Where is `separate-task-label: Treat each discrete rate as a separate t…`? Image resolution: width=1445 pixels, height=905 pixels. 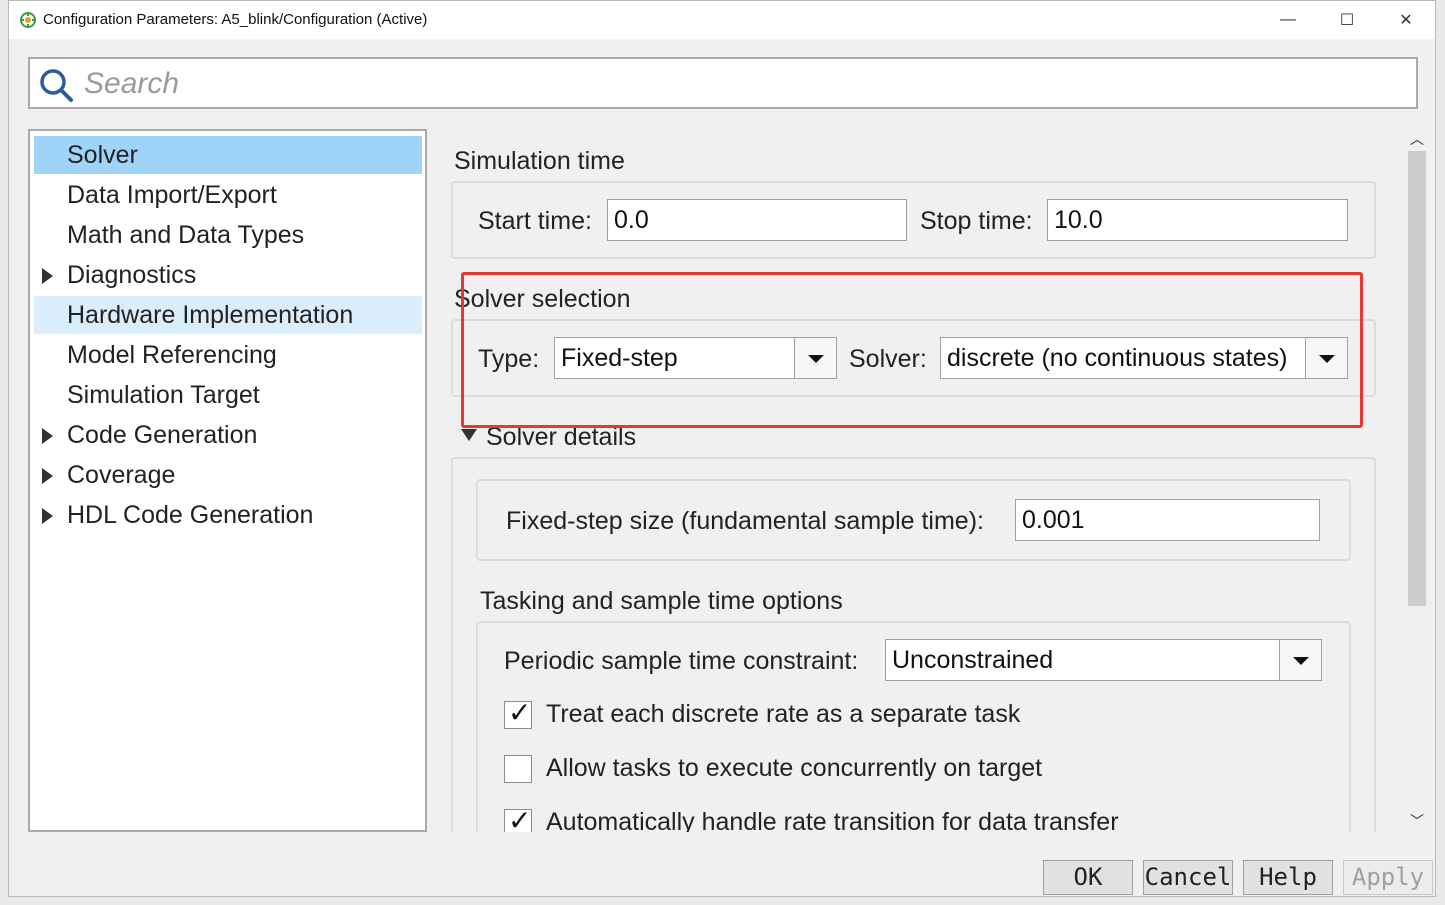
separate-task-label: Treat each discrete rate as a separate t… is located at coordinates (783, 714).